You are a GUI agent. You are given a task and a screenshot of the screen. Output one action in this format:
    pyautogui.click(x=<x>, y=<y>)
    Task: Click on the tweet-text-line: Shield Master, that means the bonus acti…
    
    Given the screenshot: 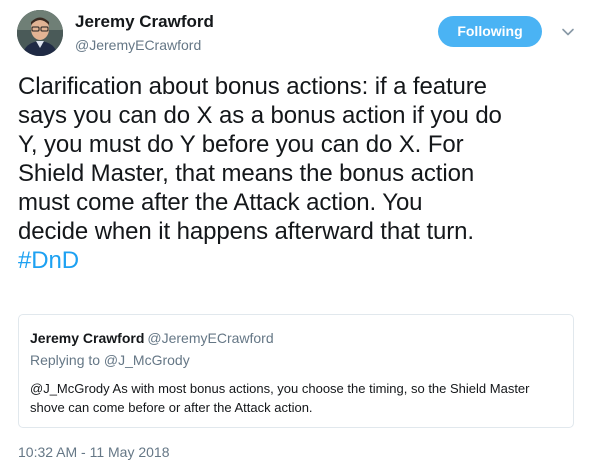 What is the action you would take?
    pyautogui.click(x=246, y=173)
    